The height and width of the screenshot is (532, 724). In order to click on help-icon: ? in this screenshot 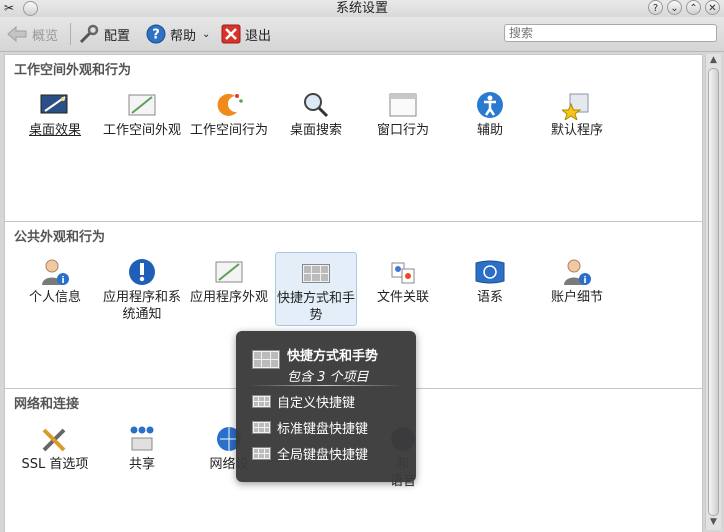, I will do `click(156, 34)`.